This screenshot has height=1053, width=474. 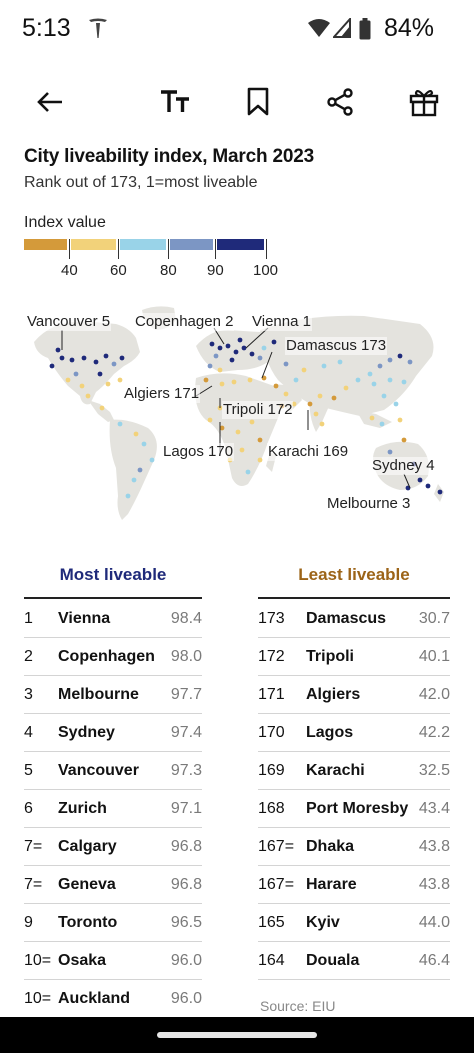 What do you see at coordinates (369, 504) in the screenshot?
I see `map-label-melbourne: Melbourne 3` at bounding box center [369, 504].